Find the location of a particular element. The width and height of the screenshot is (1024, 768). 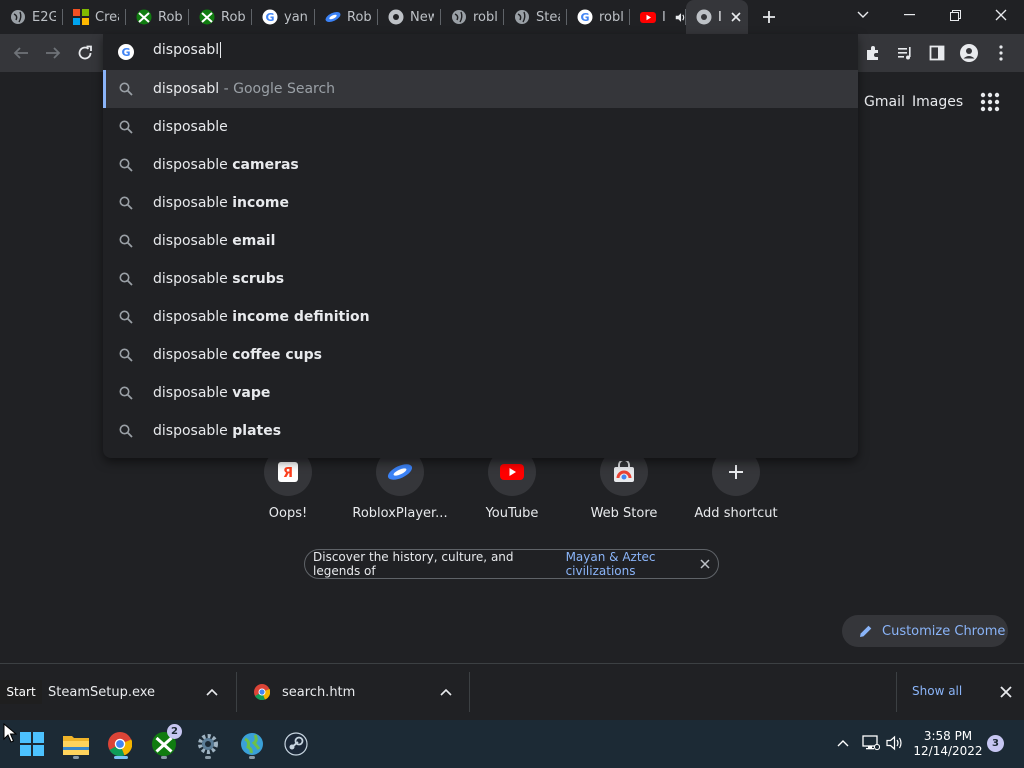

avatar-icon is located at coordinates (969, 53).